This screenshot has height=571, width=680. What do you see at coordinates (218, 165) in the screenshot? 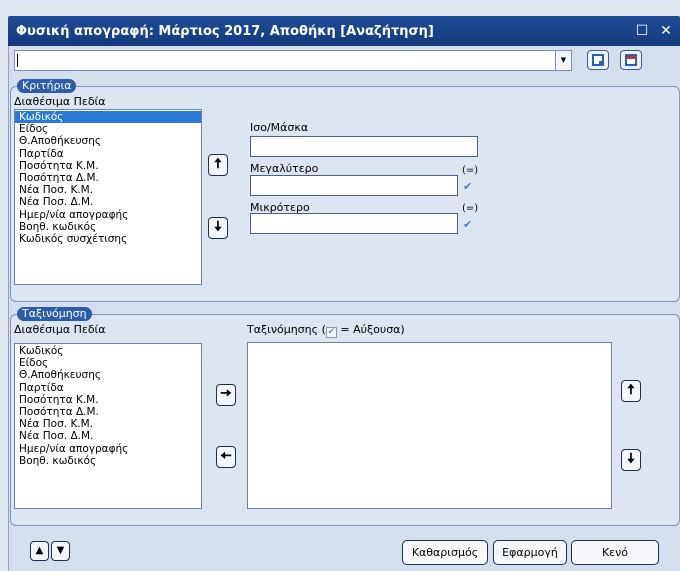
I see `criteria-move-up-button: 🠅` at bounding box center [218, 165].